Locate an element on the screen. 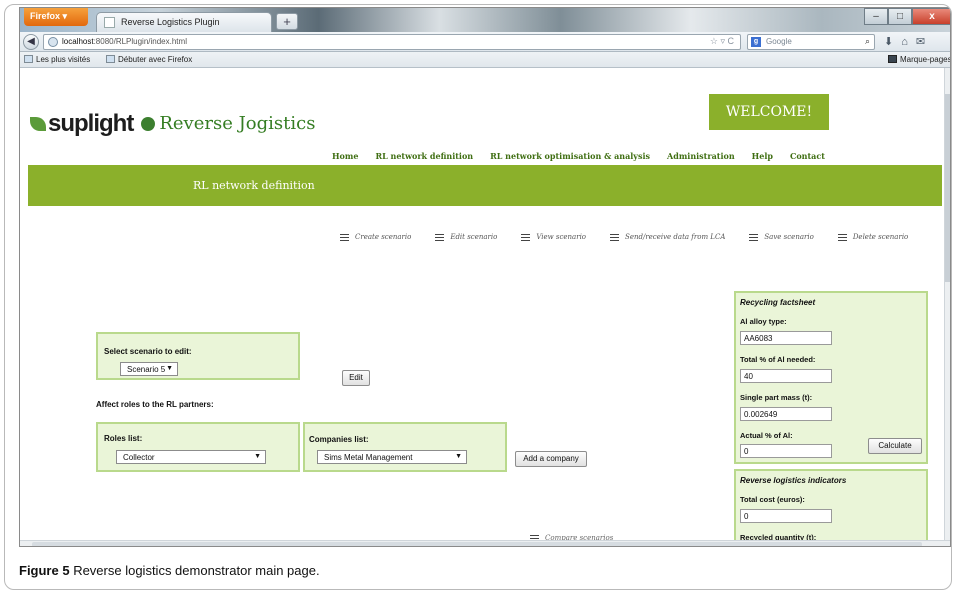 Image resolution: width=956 pixels, height=594 pixels. alloy-type-label: Al alloy type: is located at coordinates (763, 321).